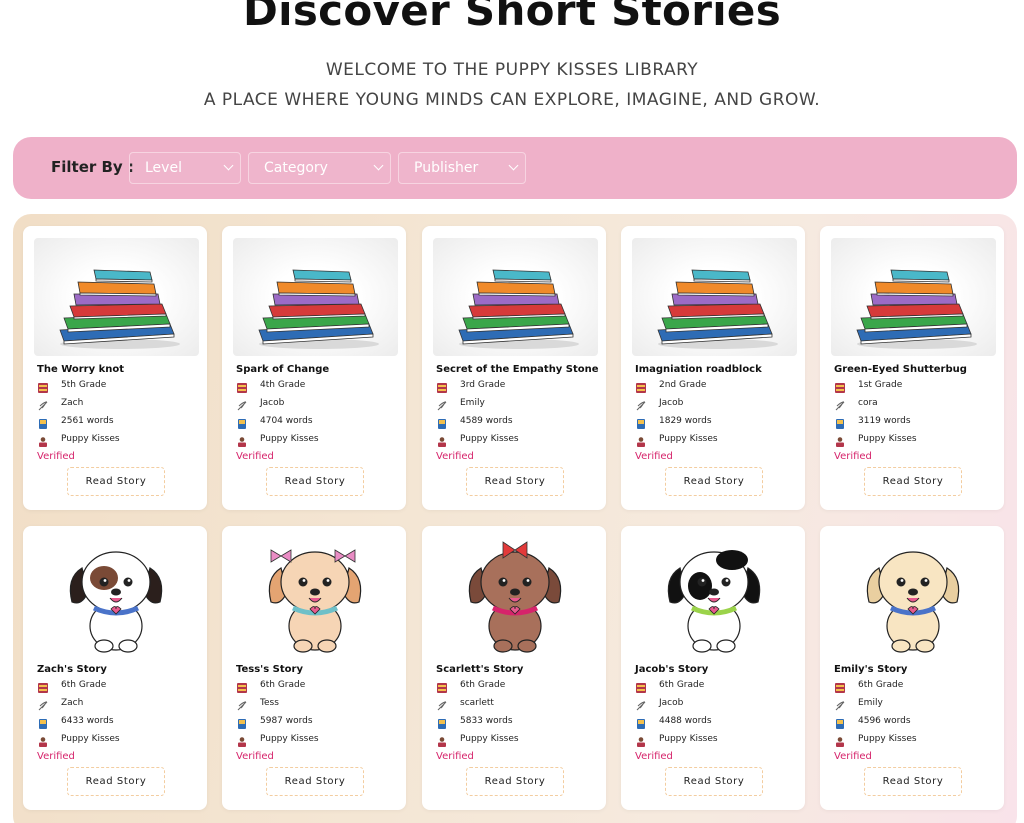 Image resolution: width=1024 pixels, height=823 pixels. What do you see at coordinates (462, 168) in the screenshot?
I see `publisher-select: Publisher` at bounding box center [462, 168].